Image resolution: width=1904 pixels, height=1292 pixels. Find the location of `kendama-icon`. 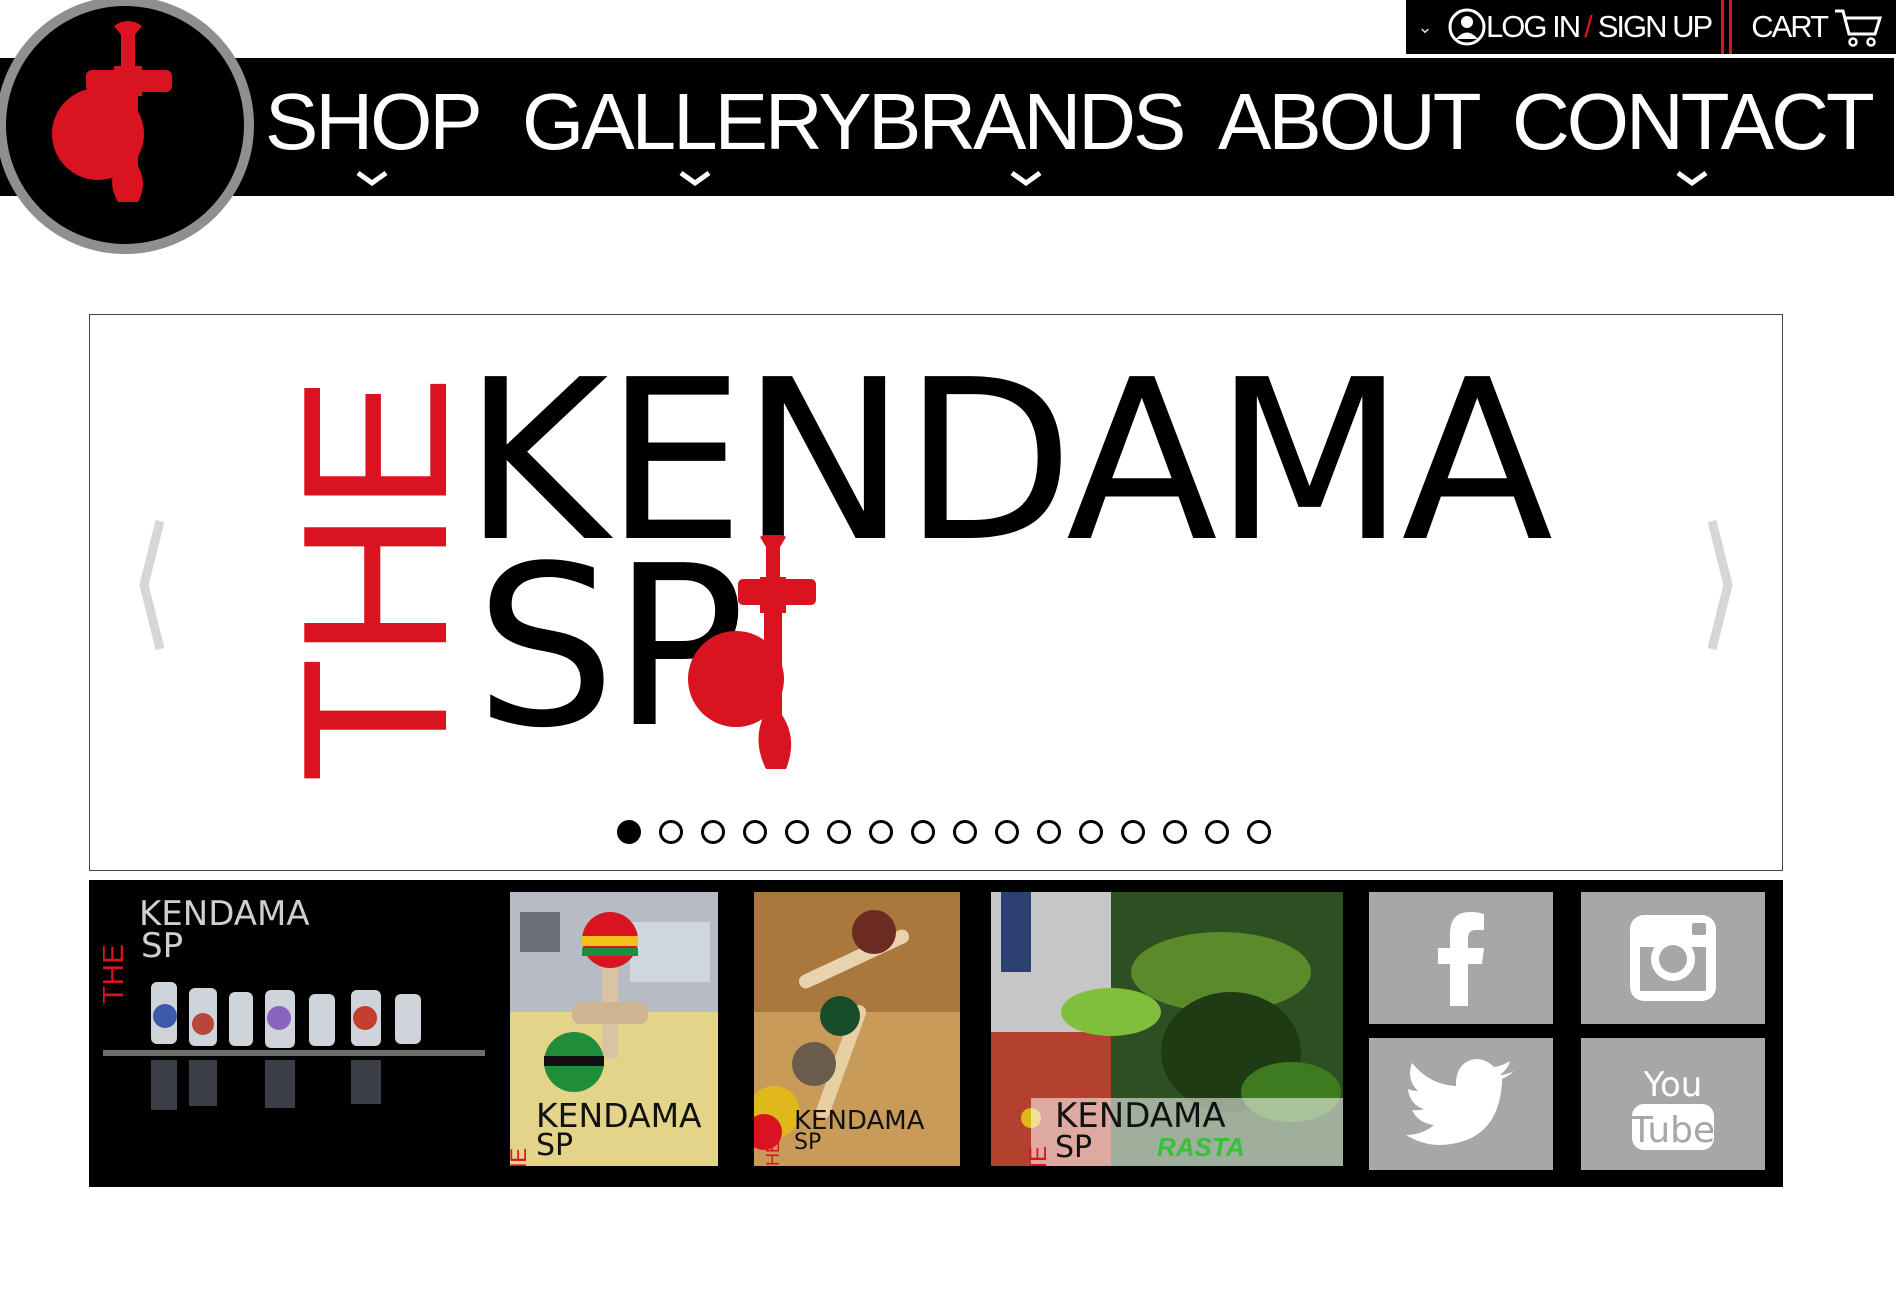

kendama-icon is located at coordinates (752, 652).